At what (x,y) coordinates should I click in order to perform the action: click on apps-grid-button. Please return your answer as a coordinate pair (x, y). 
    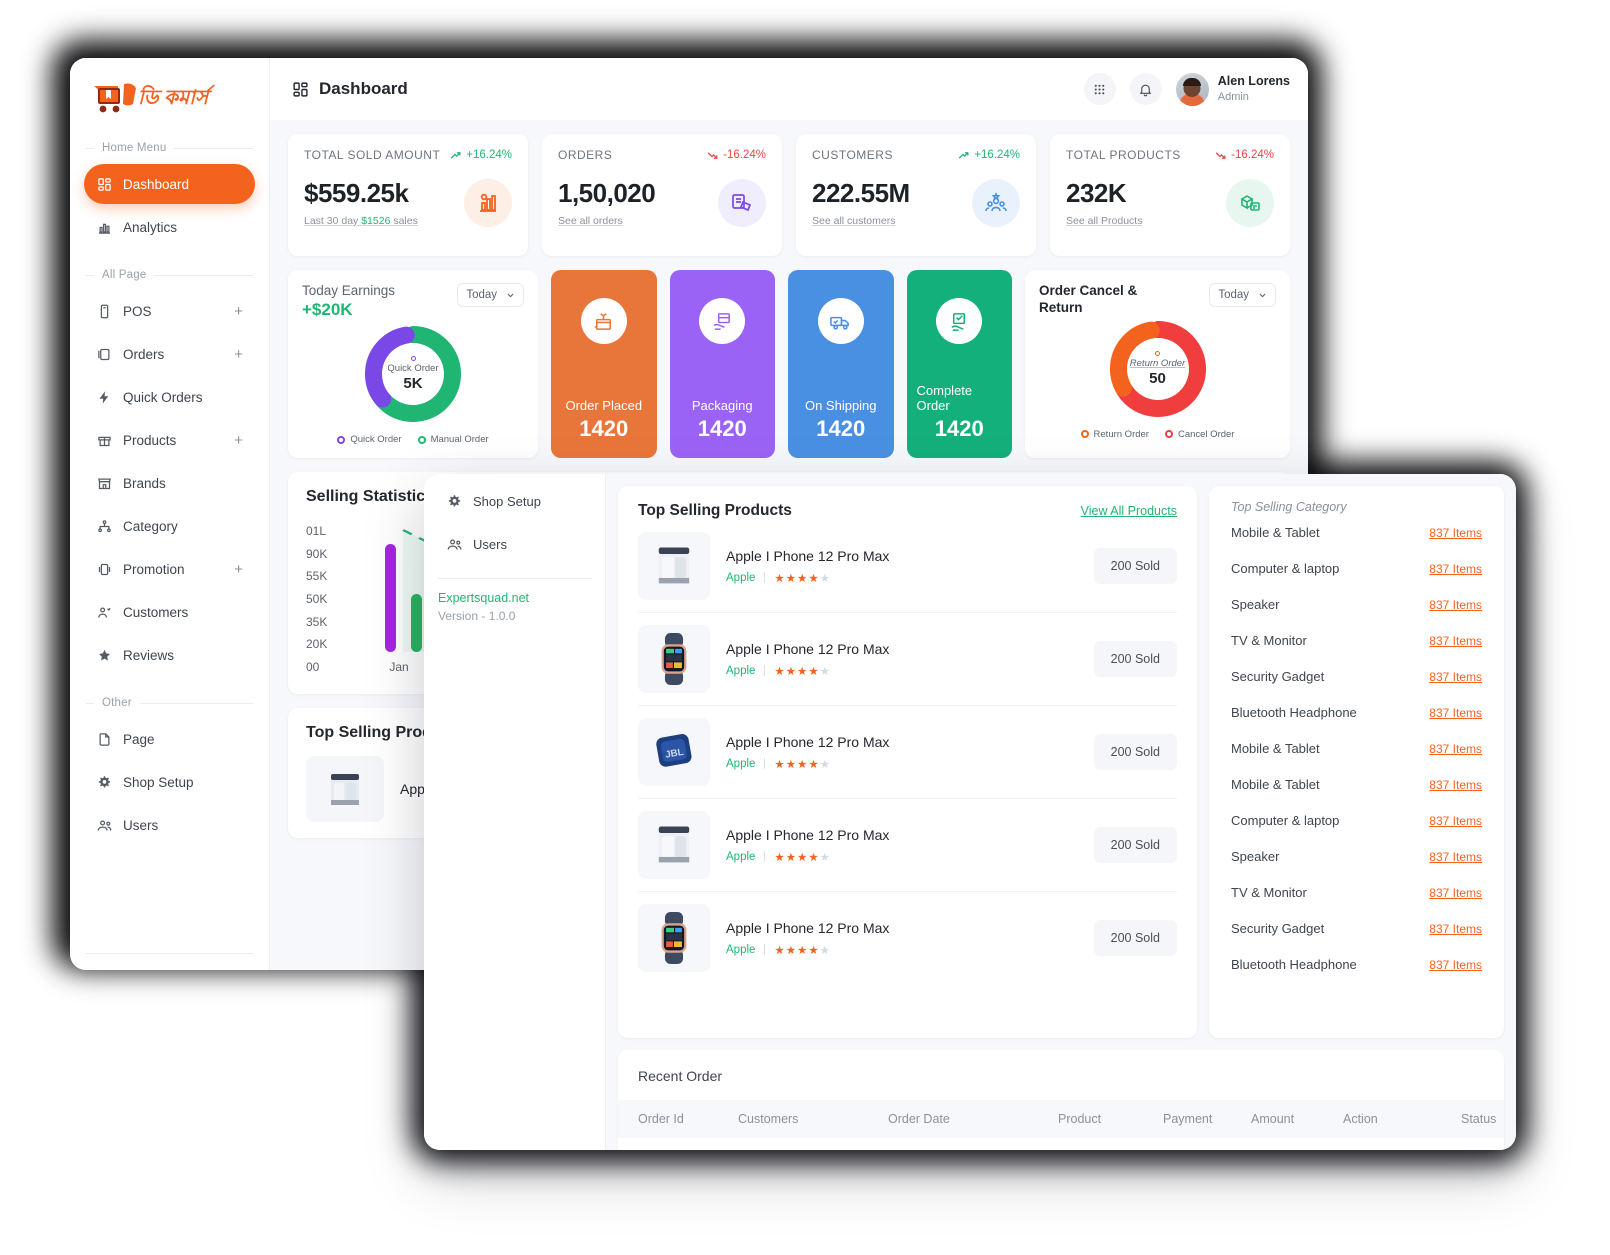
    Looking at the image, I should click on (1099, 89).